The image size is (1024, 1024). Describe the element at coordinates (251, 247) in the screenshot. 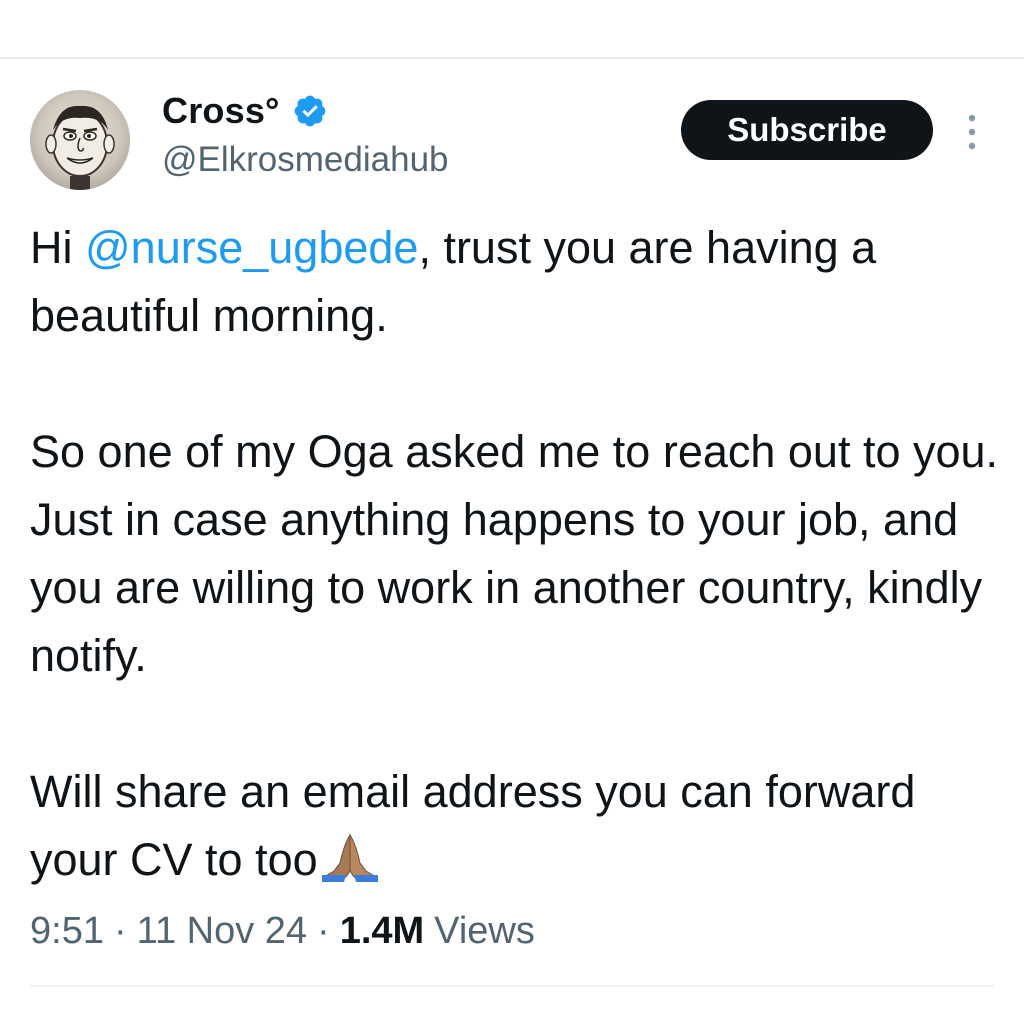

I see `mention-link: @nurse_ugbede` at that location.